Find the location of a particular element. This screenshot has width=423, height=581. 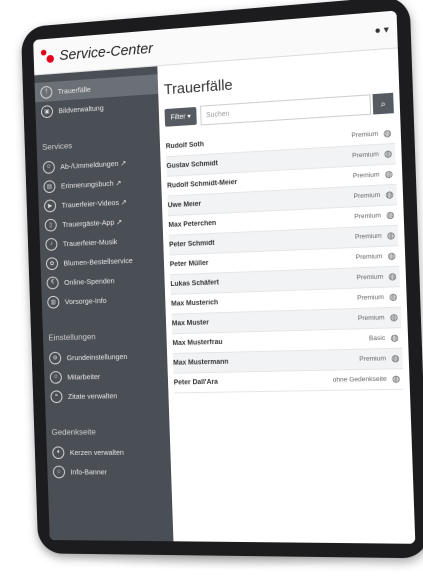

deceased-name: Peter Dall'Ara is located at coordinates (196, 382).